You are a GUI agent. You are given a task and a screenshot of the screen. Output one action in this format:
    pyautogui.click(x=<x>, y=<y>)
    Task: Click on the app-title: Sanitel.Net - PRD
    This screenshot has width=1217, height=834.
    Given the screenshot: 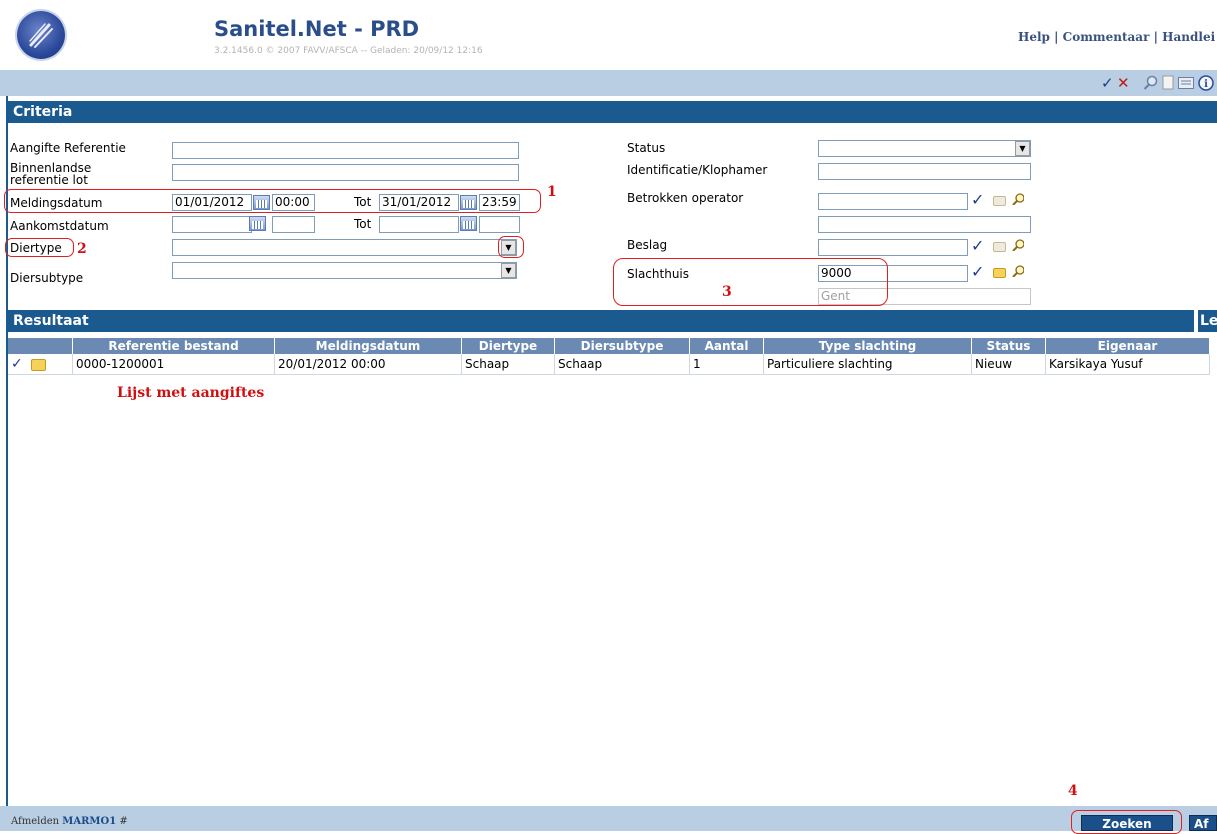 What is the action you would take?
    pyautogui.click(x=317, y=29)
    